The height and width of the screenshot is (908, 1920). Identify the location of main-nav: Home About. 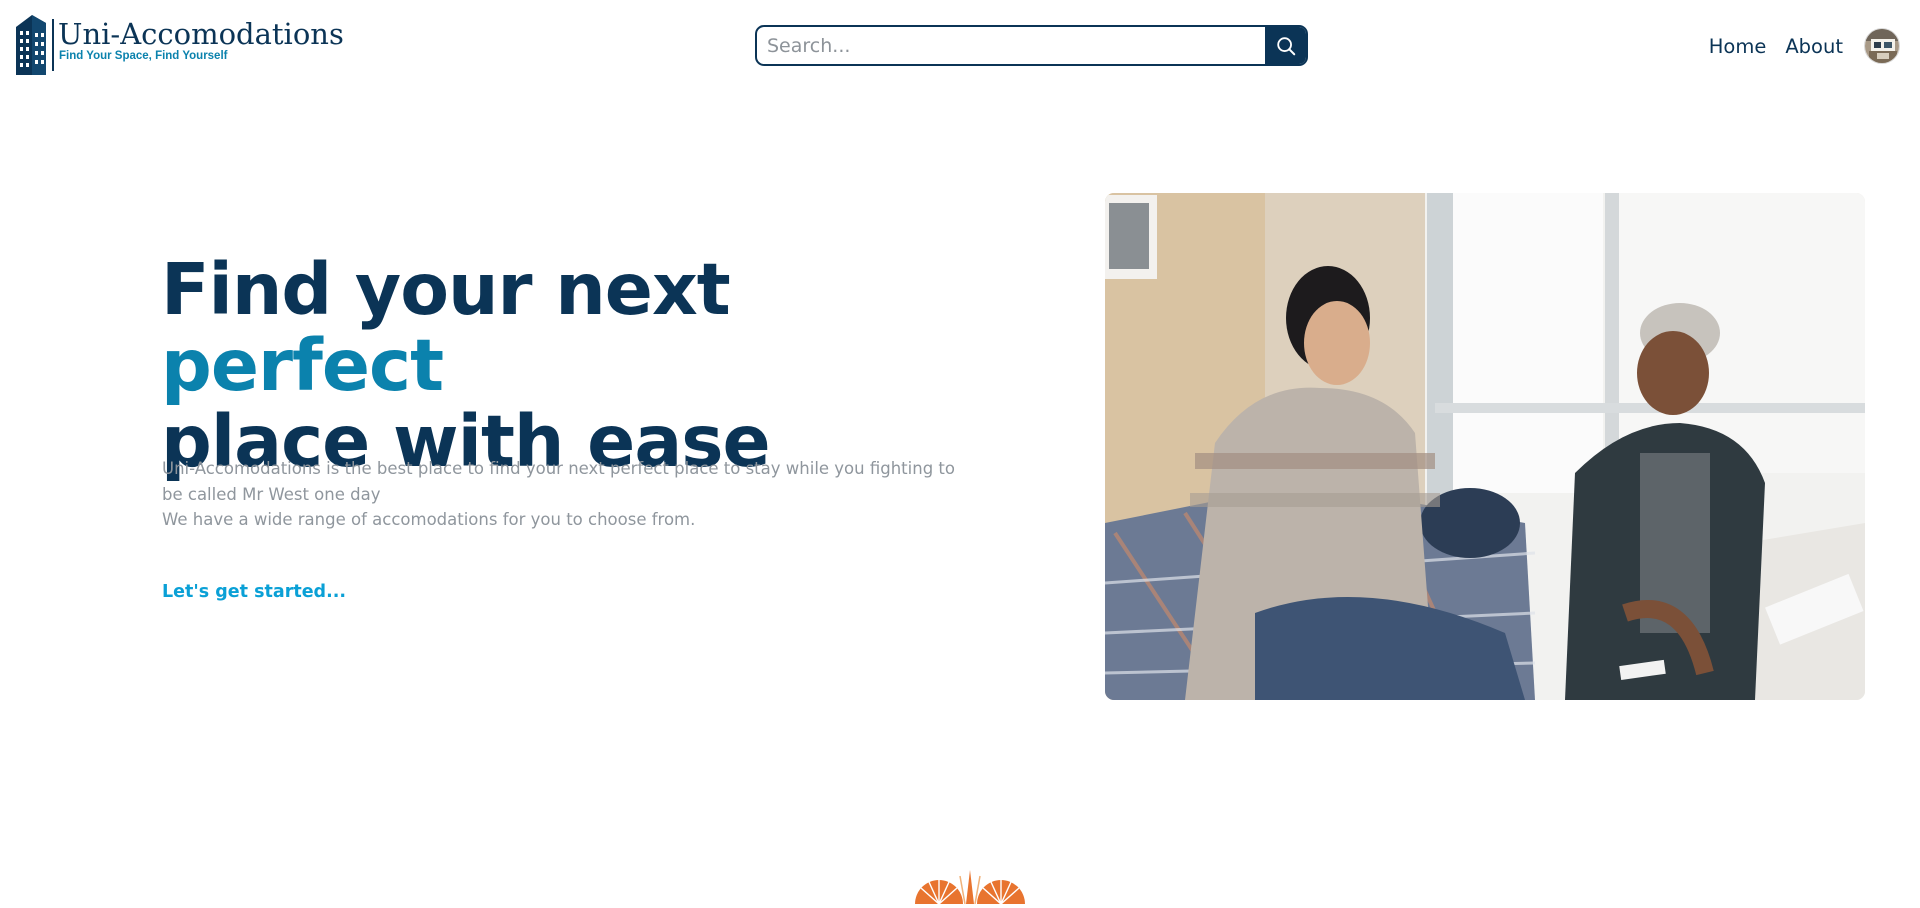
(1804, 46).